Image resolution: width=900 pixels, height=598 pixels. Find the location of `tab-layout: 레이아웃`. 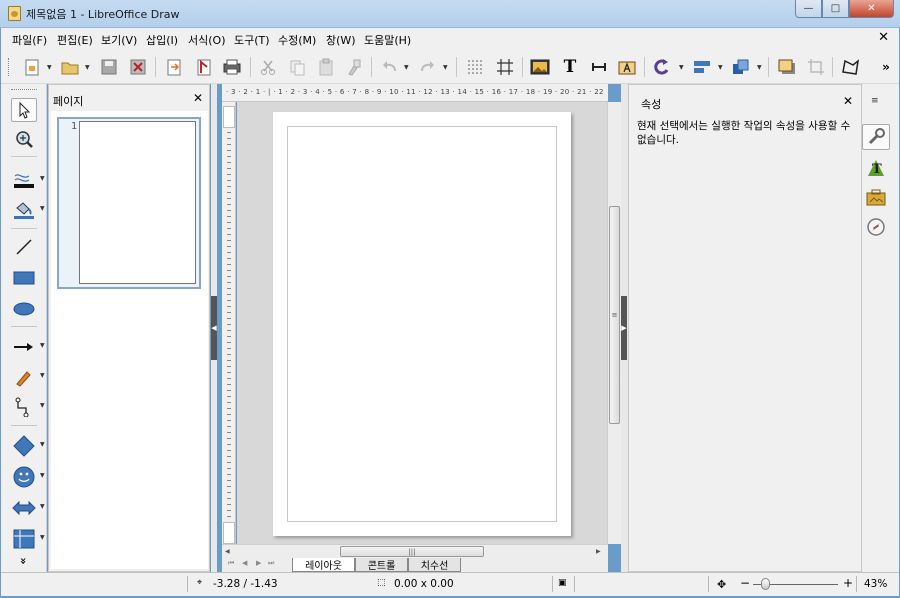

tab-layout: 레이아웃 is located at coordinates (323, 565).